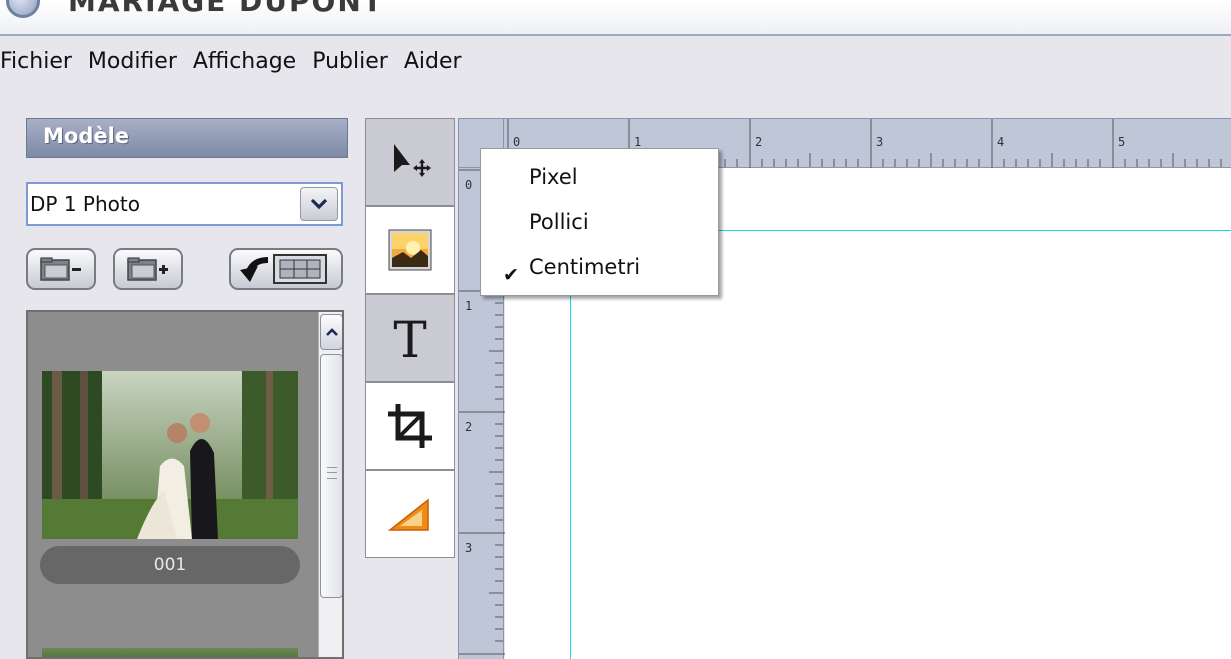  I want to click on title-bar: MARIAGE DUPONT, so click(615, 18).